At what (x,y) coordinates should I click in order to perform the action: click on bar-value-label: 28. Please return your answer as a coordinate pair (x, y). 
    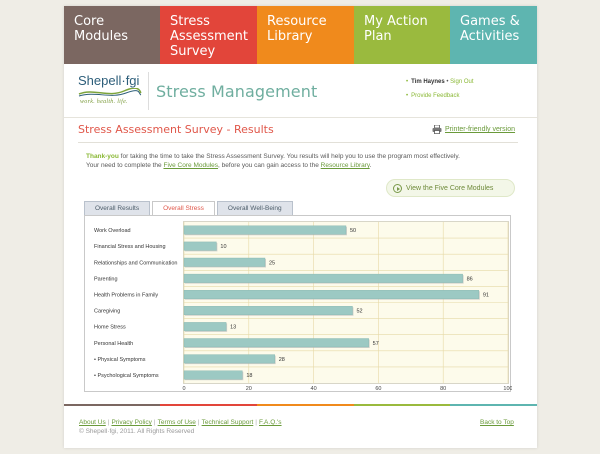
    Looking at the image, I should click on (282, 360).